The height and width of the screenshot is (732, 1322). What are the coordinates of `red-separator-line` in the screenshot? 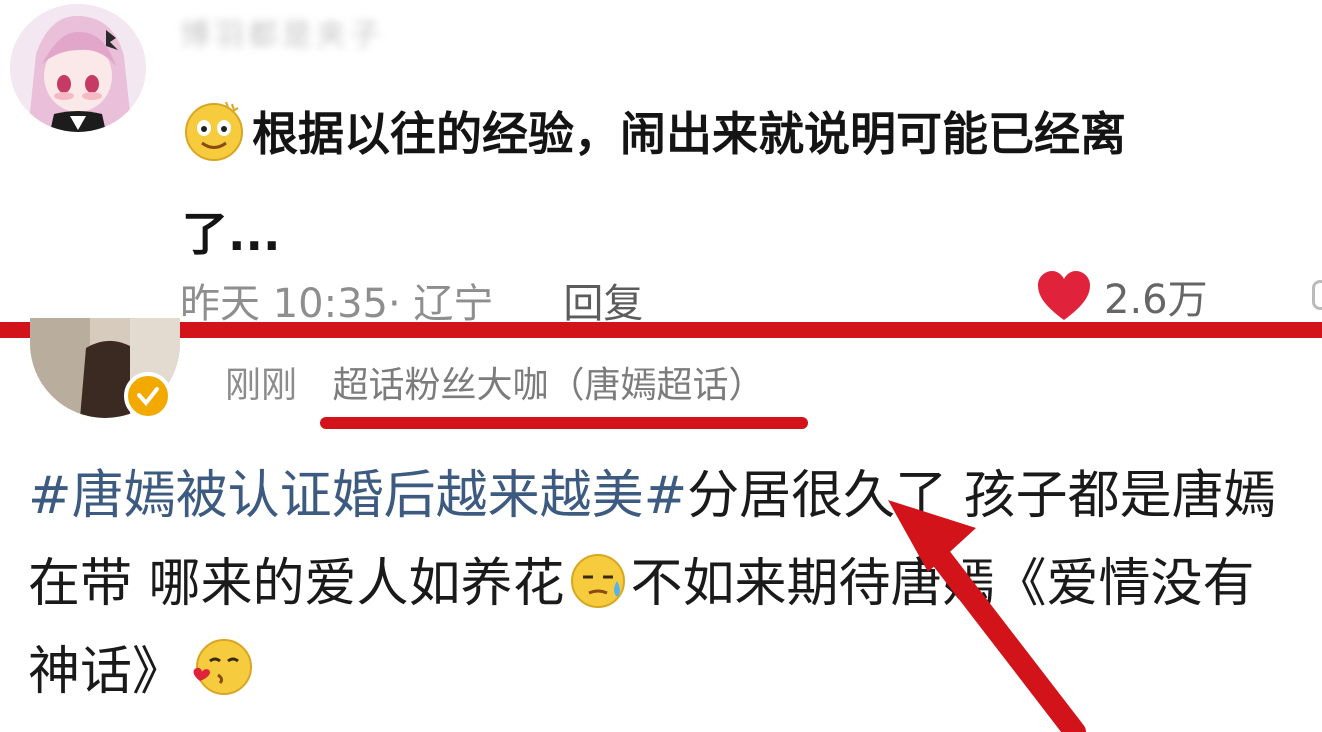 It's located at (661, 330).